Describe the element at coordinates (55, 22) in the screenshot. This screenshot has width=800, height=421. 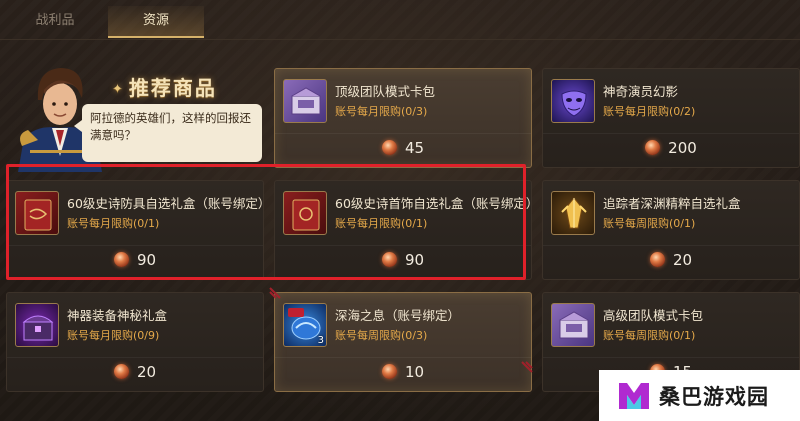
I see `tab-loot: 战利品` at that location.